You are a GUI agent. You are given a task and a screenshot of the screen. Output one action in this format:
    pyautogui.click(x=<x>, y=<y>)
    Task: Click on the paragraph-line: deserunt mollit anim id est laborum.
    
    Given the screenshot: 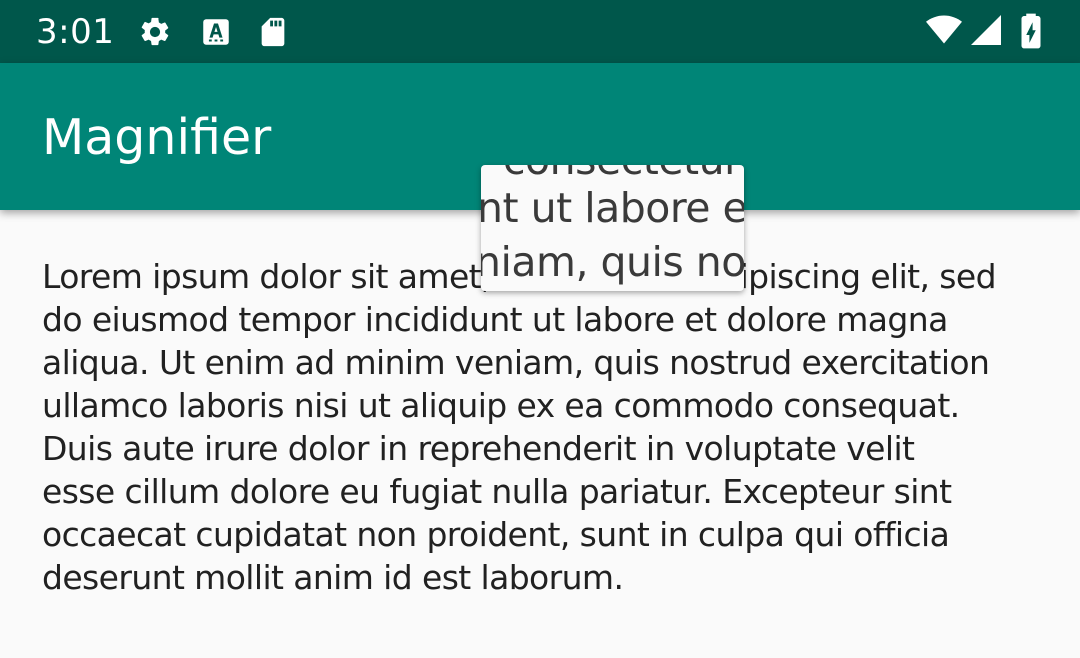 What is the action you would take?
    pyautogui.click(x=333, y=577)
    